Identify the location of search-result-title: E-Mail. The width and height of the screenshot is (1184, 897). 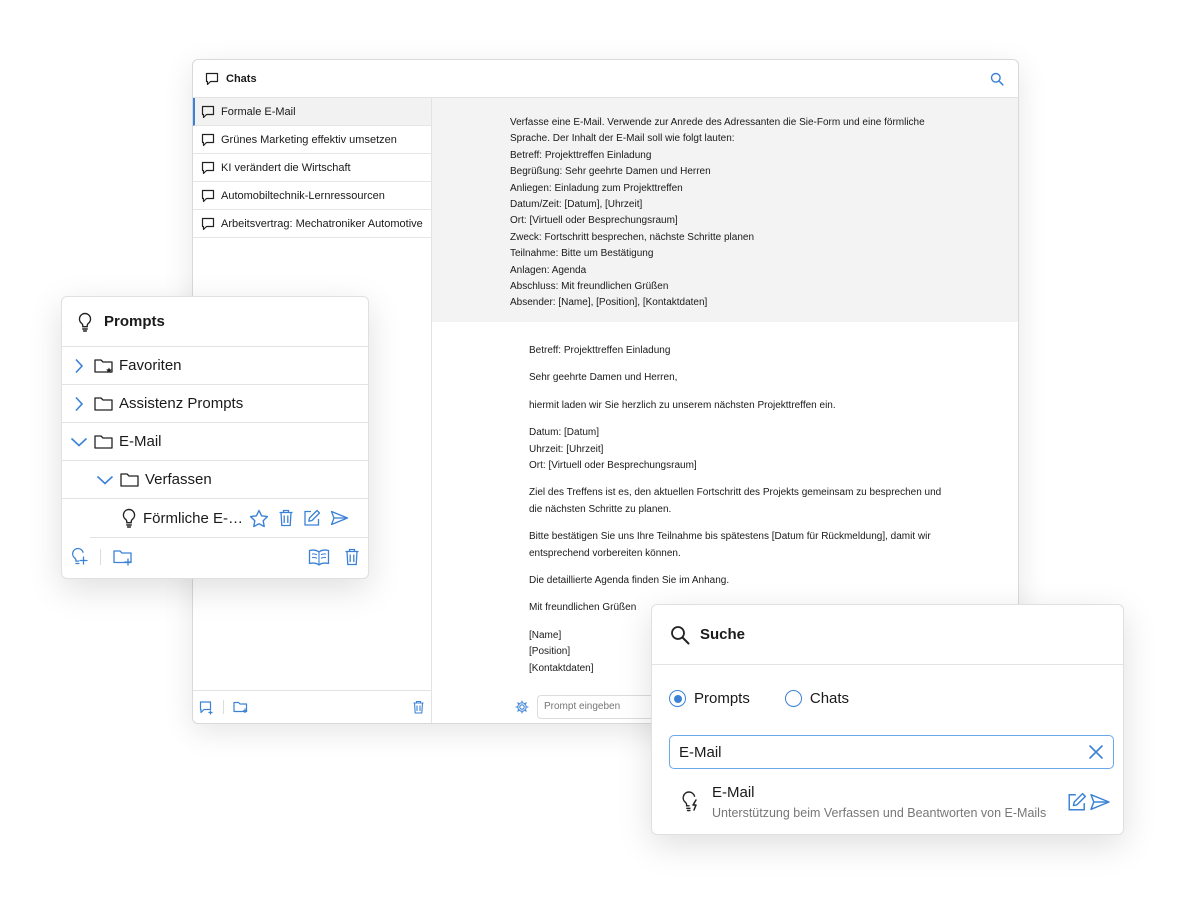
(733, 792).